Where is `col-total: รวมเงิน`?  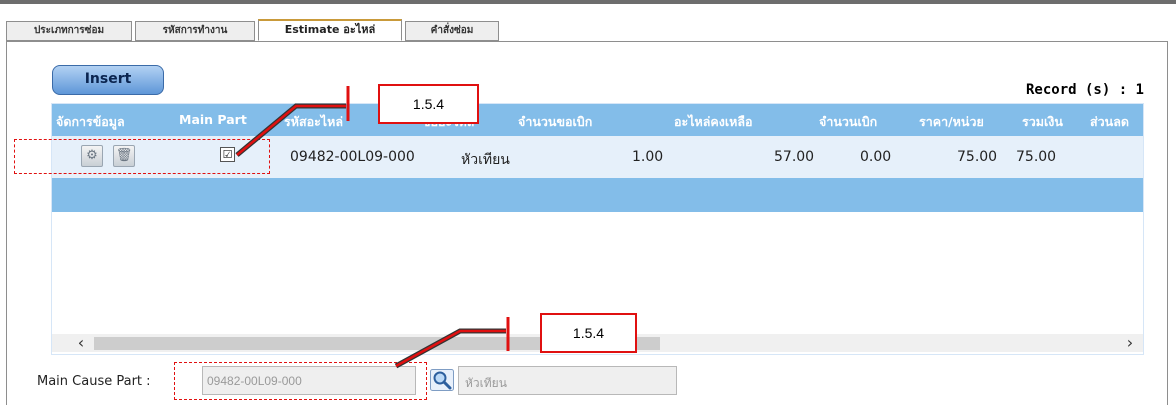
col-total: รวมเงิน is located at coordinates (1042, 121).